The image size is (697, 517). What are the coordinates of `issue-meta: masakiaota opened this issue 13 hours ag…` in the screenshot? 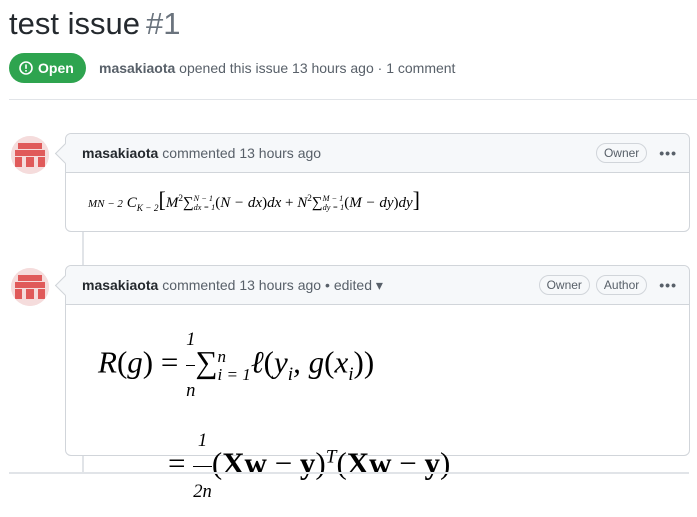 It's located at (277, 68).